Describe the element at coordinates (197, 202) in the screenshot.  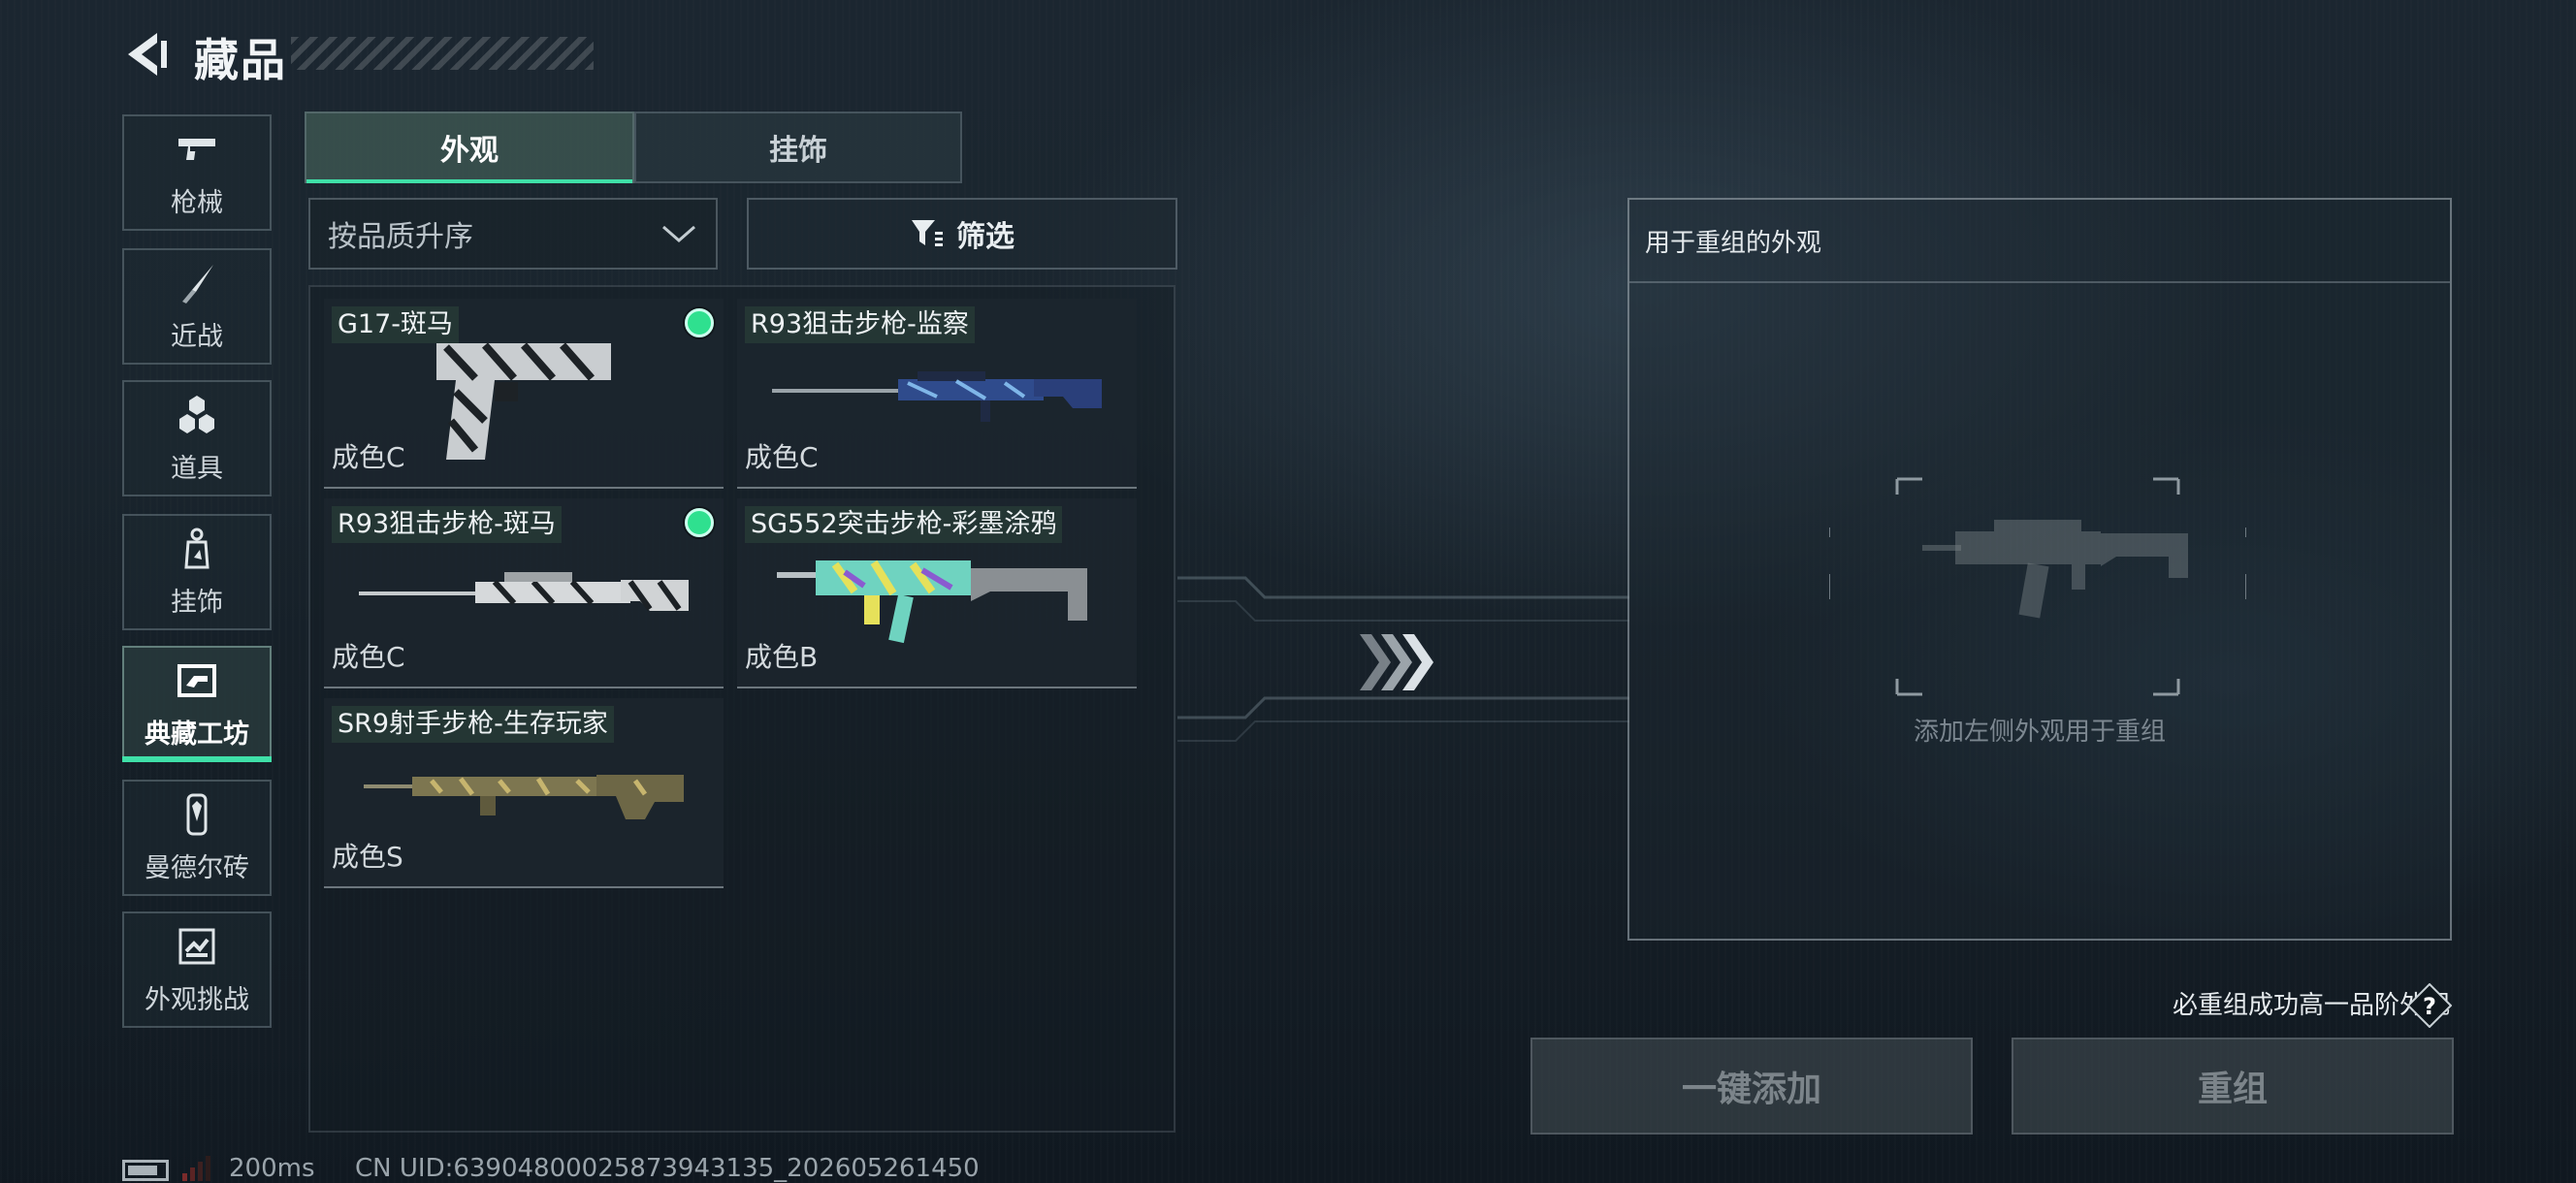
I see `sidebar-item-label: 枪械` at that location.